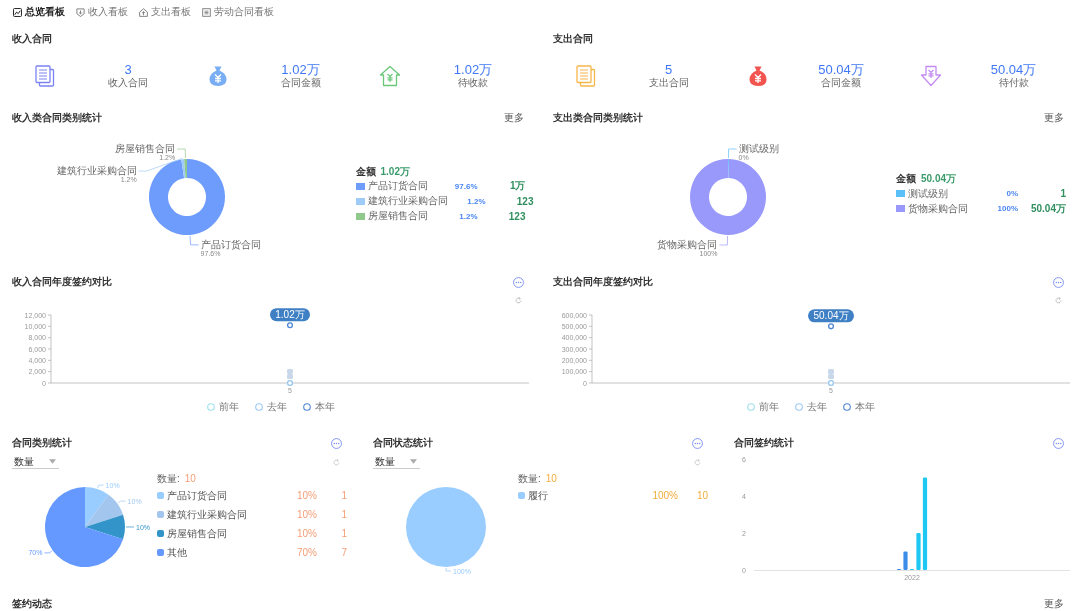 This screenshot has width=1079, height=611. What do you see at coordinates (538, 495) in the screenshot?
I see `legend-label: 履行` at bounding box center [538, 495].